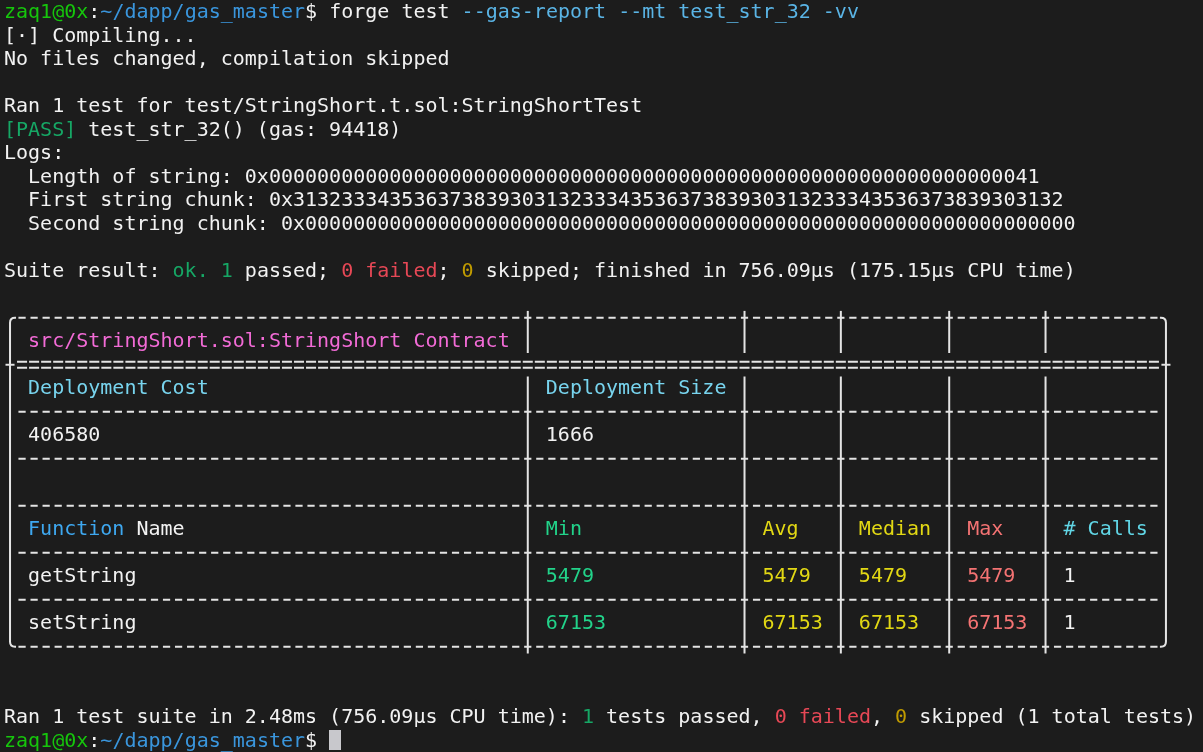 This screenshot has height=752, width=1203. Describe the element at coordinates (882, 575) in the screenshot. I see `median-gas-value: 5479` at that location.